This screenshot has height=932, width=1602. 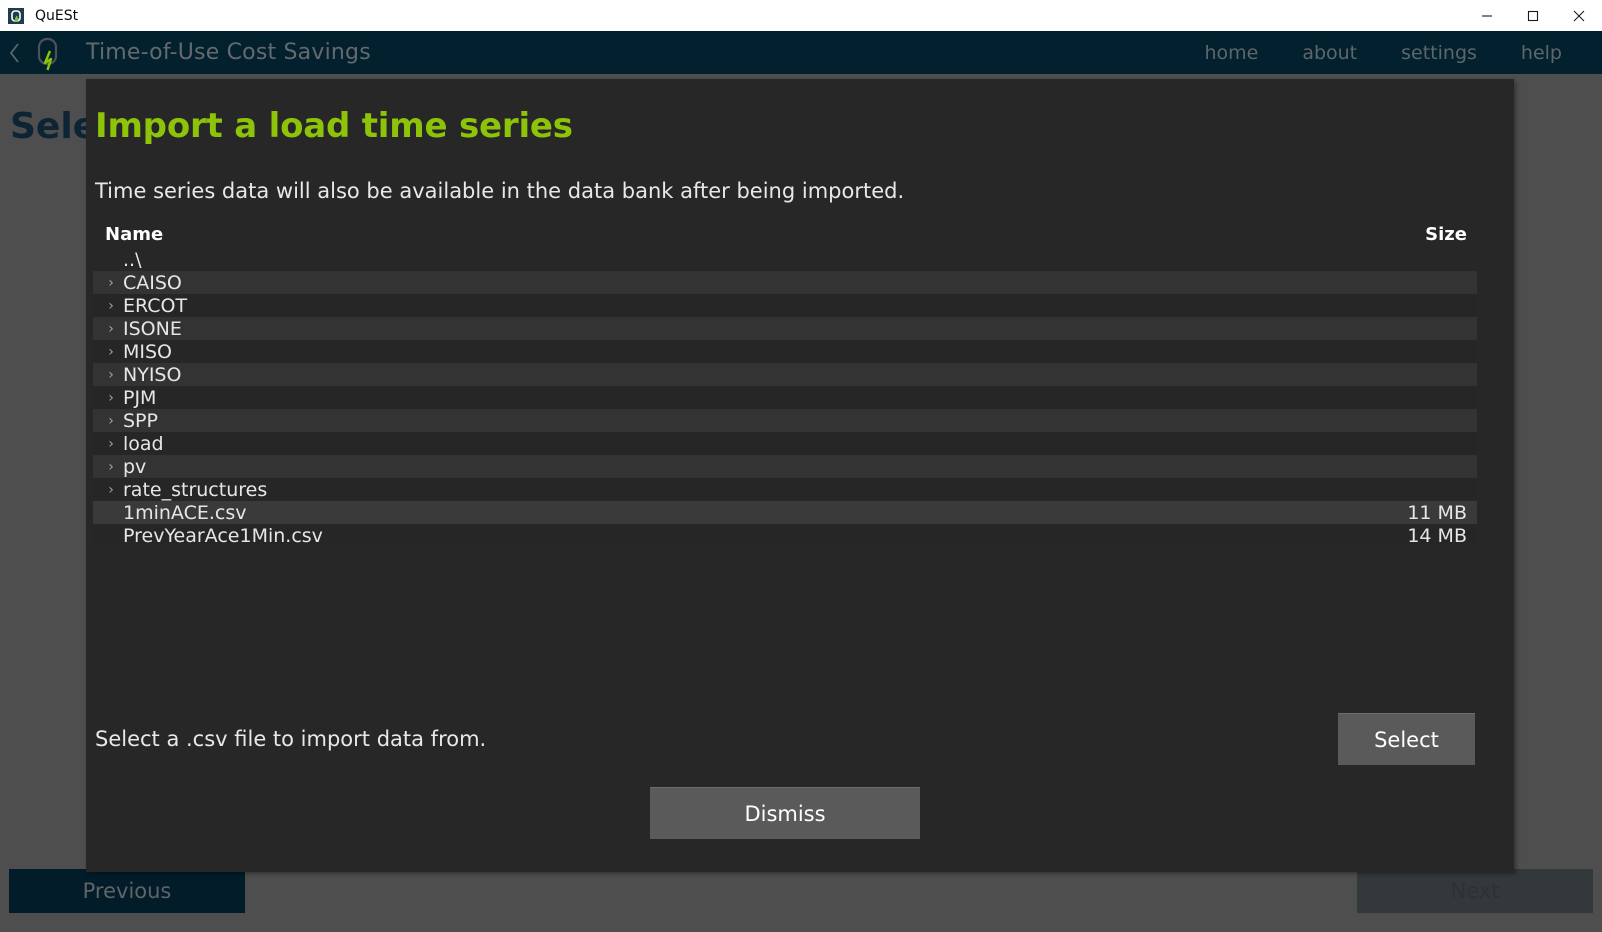 What do you see at coordinates (195, 489) in the screenshot?
I see `row-name: rate_structures` at bounding box center [195, 489].